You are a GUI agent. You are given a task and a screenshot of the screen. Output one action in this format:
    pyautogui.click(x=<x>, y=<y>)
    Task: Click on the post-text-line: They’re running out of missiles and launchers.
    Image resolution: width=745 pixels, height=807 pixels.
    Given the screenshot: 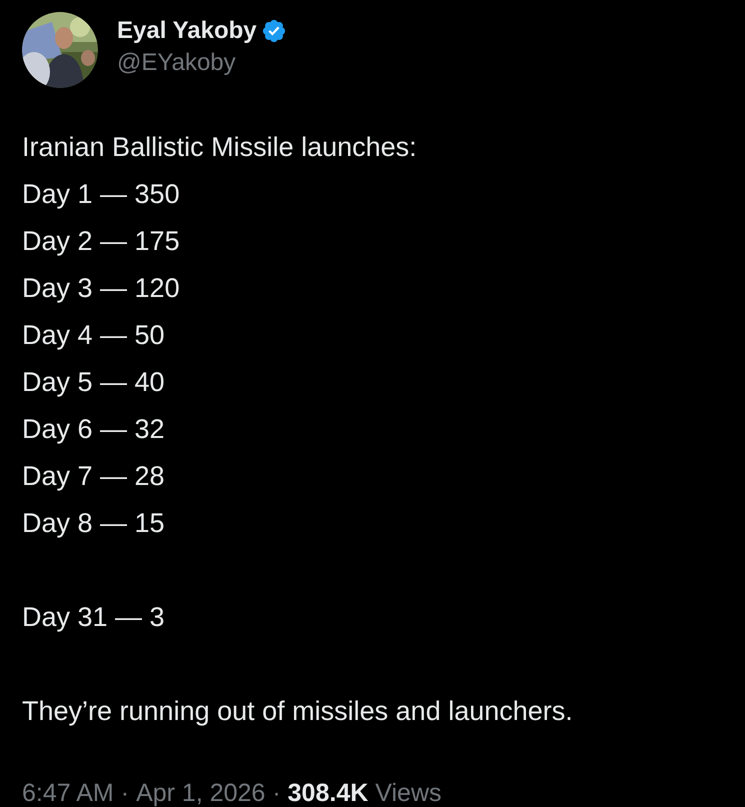 What is the action you would take?
    pyautogui.click(x=298, y=711)
    